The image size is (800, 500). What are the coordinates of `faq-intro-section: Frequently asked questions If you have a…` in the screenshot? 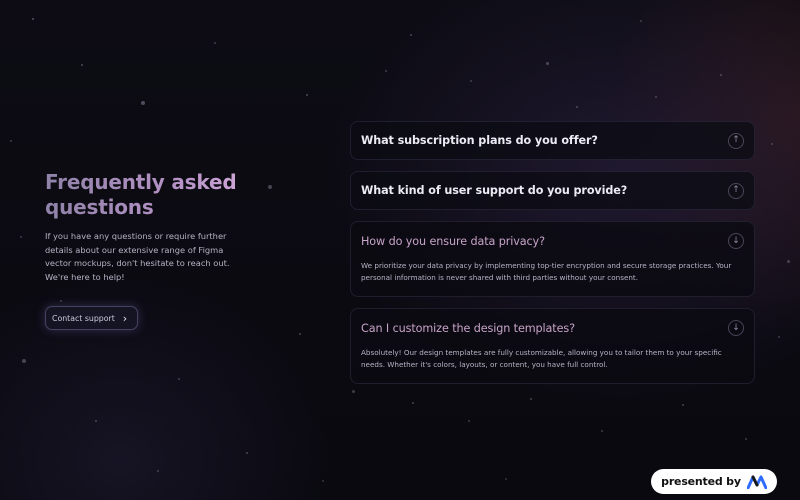 It's located at (155, 250).